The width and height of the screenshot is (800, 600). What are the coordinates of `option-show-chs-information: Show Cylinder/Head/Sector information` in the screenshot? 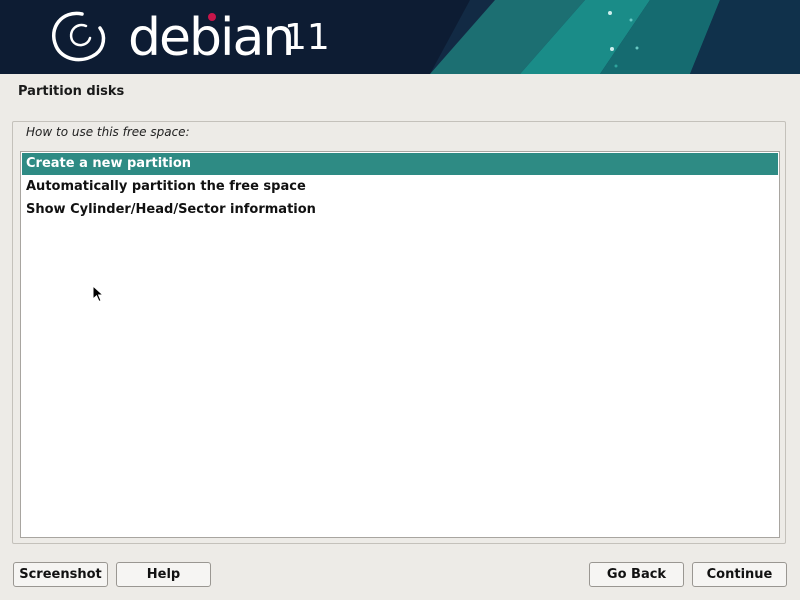 It's located at (400, 210).